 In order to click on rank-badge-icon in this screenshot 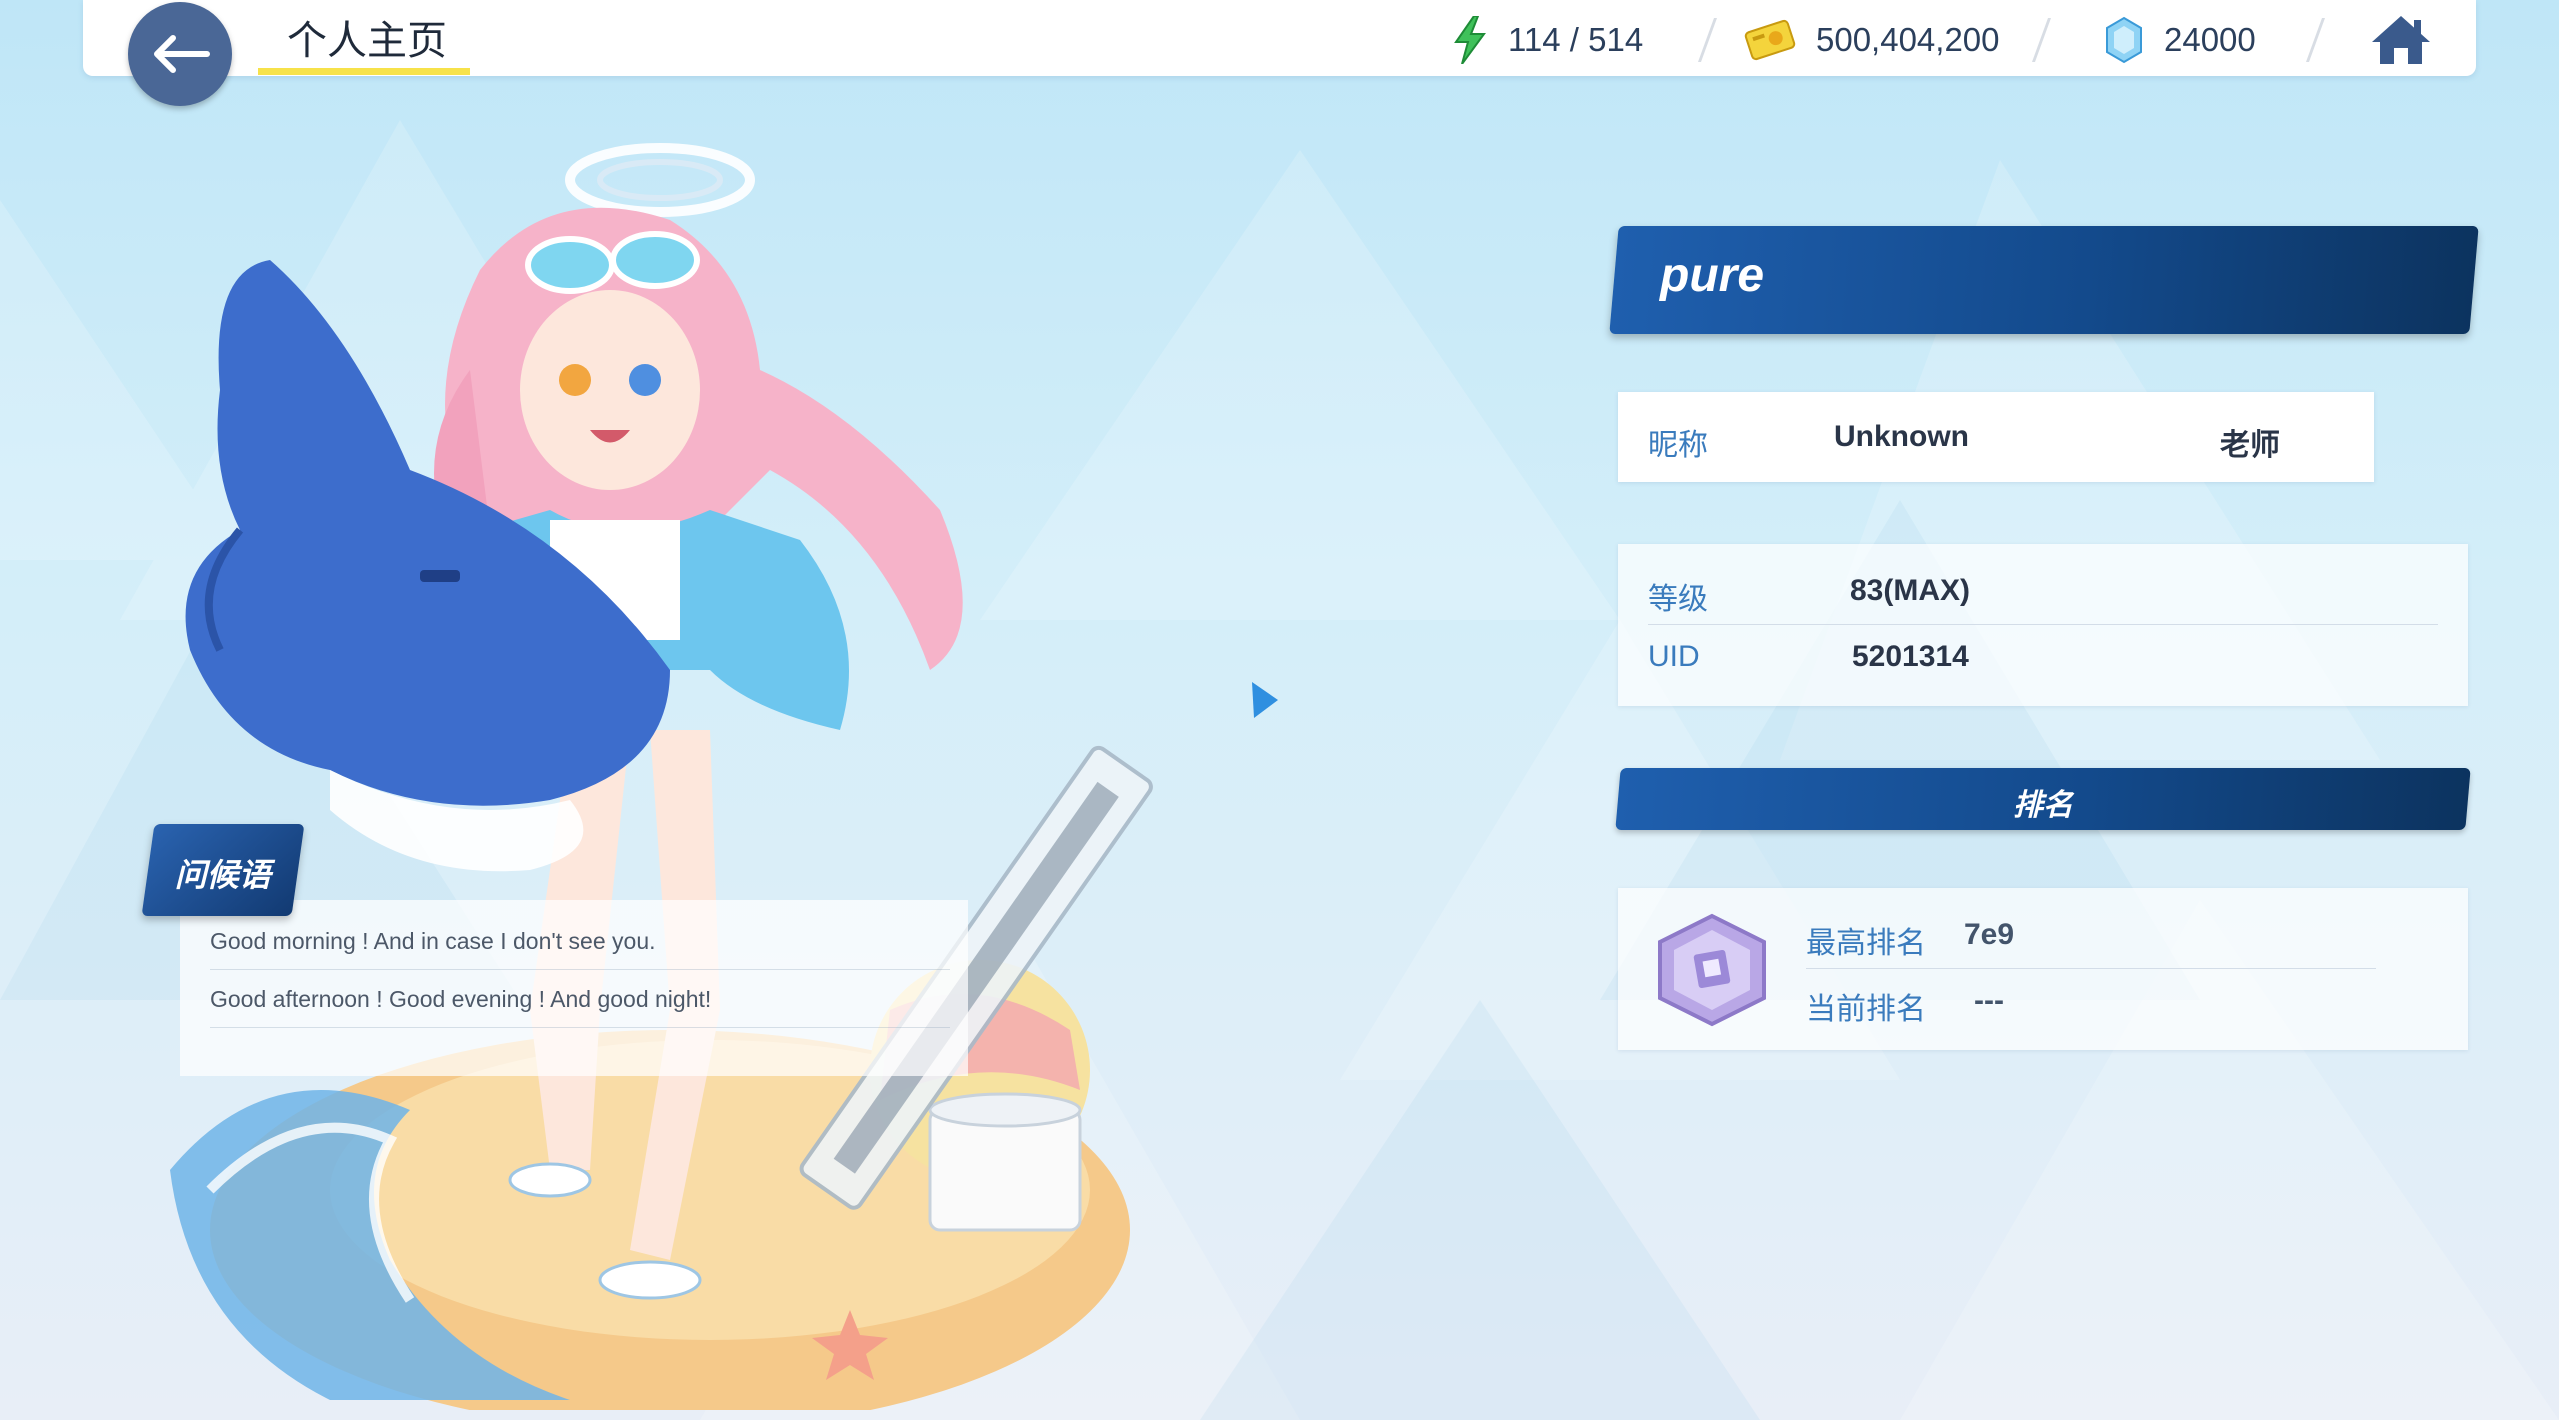, I will do `click(1712, 970)`.